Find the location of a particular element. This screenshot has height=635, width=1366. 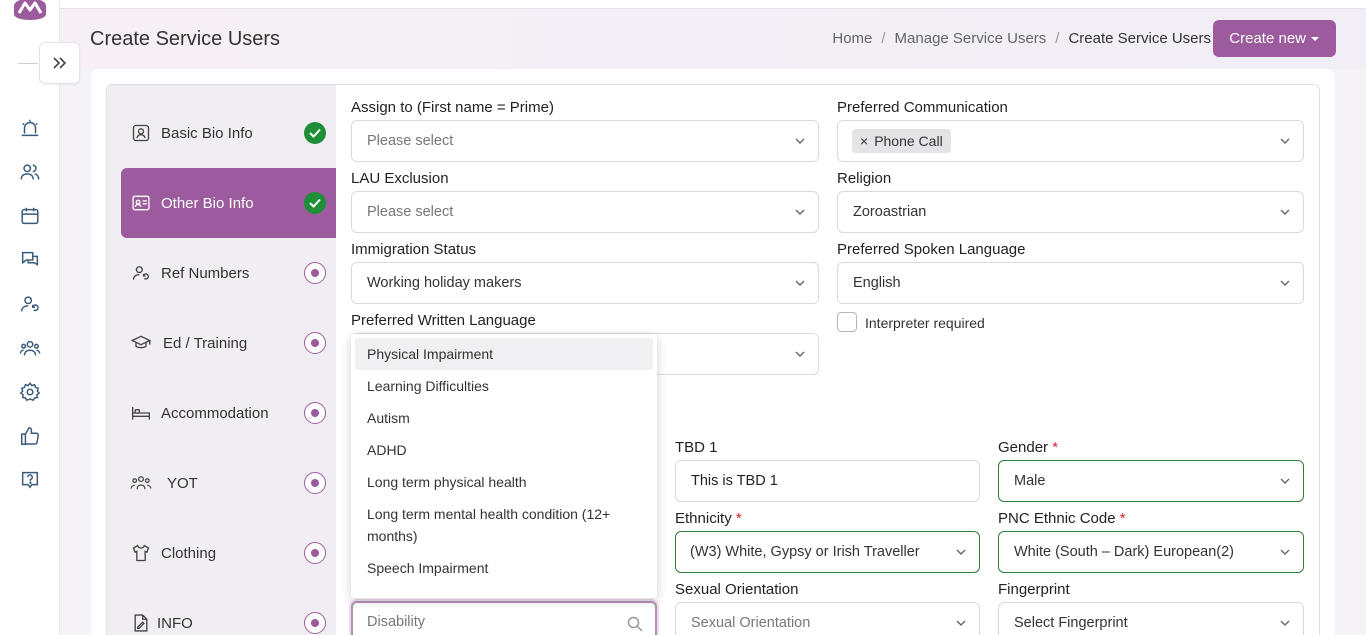

pnc-ethnic-code-select: White (South – Dark) European(2) is located at coordinates (1151, 552).